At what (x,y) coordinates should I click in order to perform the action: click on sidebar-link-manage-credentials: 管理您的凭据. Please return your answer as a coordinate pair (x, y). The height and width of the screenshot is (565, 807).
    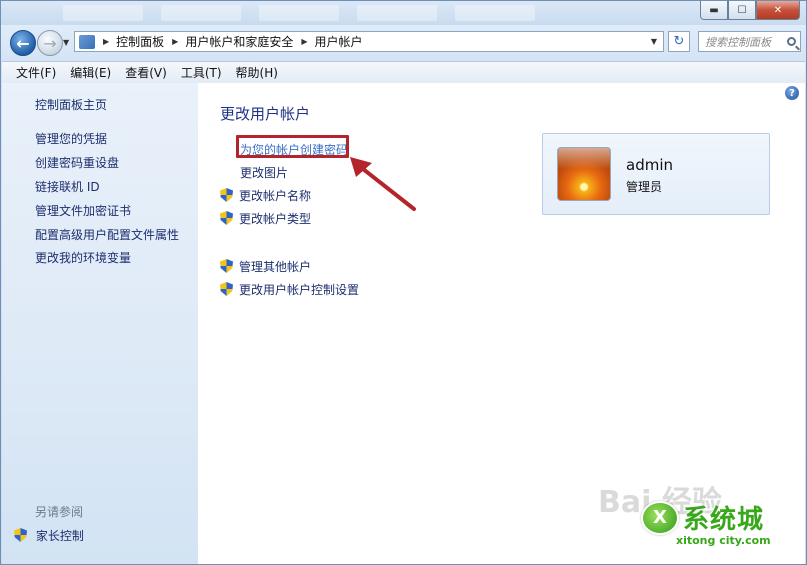
    Looking at the image, I should click on (71, 138).